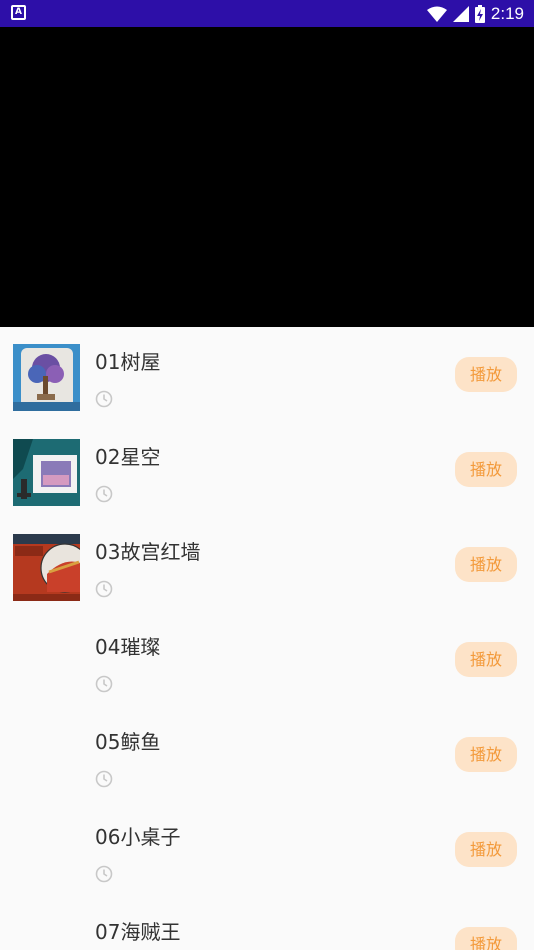 The image size is (534, 950). Describe the element at coordinates (436, 14) in the screenshot. I see `wifi-icon` at that location.